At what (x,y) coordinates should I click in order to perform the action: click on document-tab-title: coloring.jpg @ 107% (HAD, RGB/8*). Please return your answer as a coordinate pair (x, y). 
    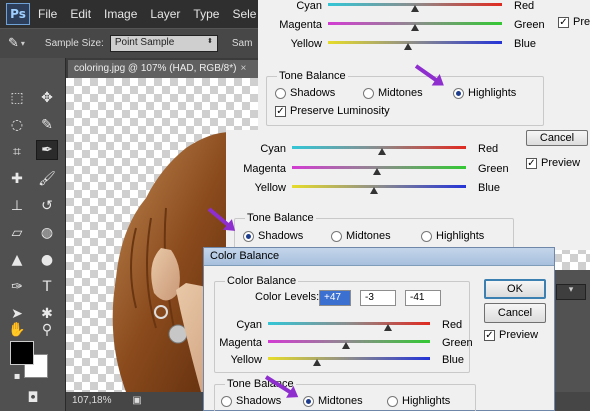
    Looking at the image, I should click on (155, 68).